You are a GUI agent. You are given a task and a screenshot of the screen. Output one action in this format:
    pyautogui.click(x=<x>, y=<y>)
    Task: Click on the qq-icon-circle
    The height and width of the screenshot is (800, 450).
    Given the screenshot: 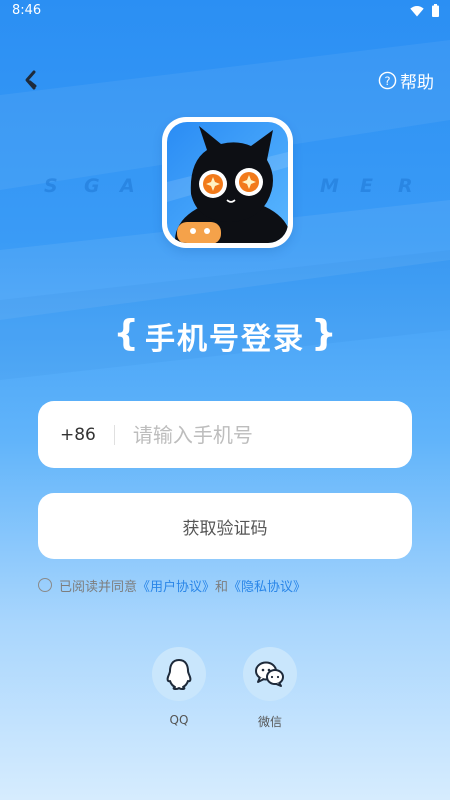 What is the action you would take?
    pyautogui.click(x=179, y=674)
    